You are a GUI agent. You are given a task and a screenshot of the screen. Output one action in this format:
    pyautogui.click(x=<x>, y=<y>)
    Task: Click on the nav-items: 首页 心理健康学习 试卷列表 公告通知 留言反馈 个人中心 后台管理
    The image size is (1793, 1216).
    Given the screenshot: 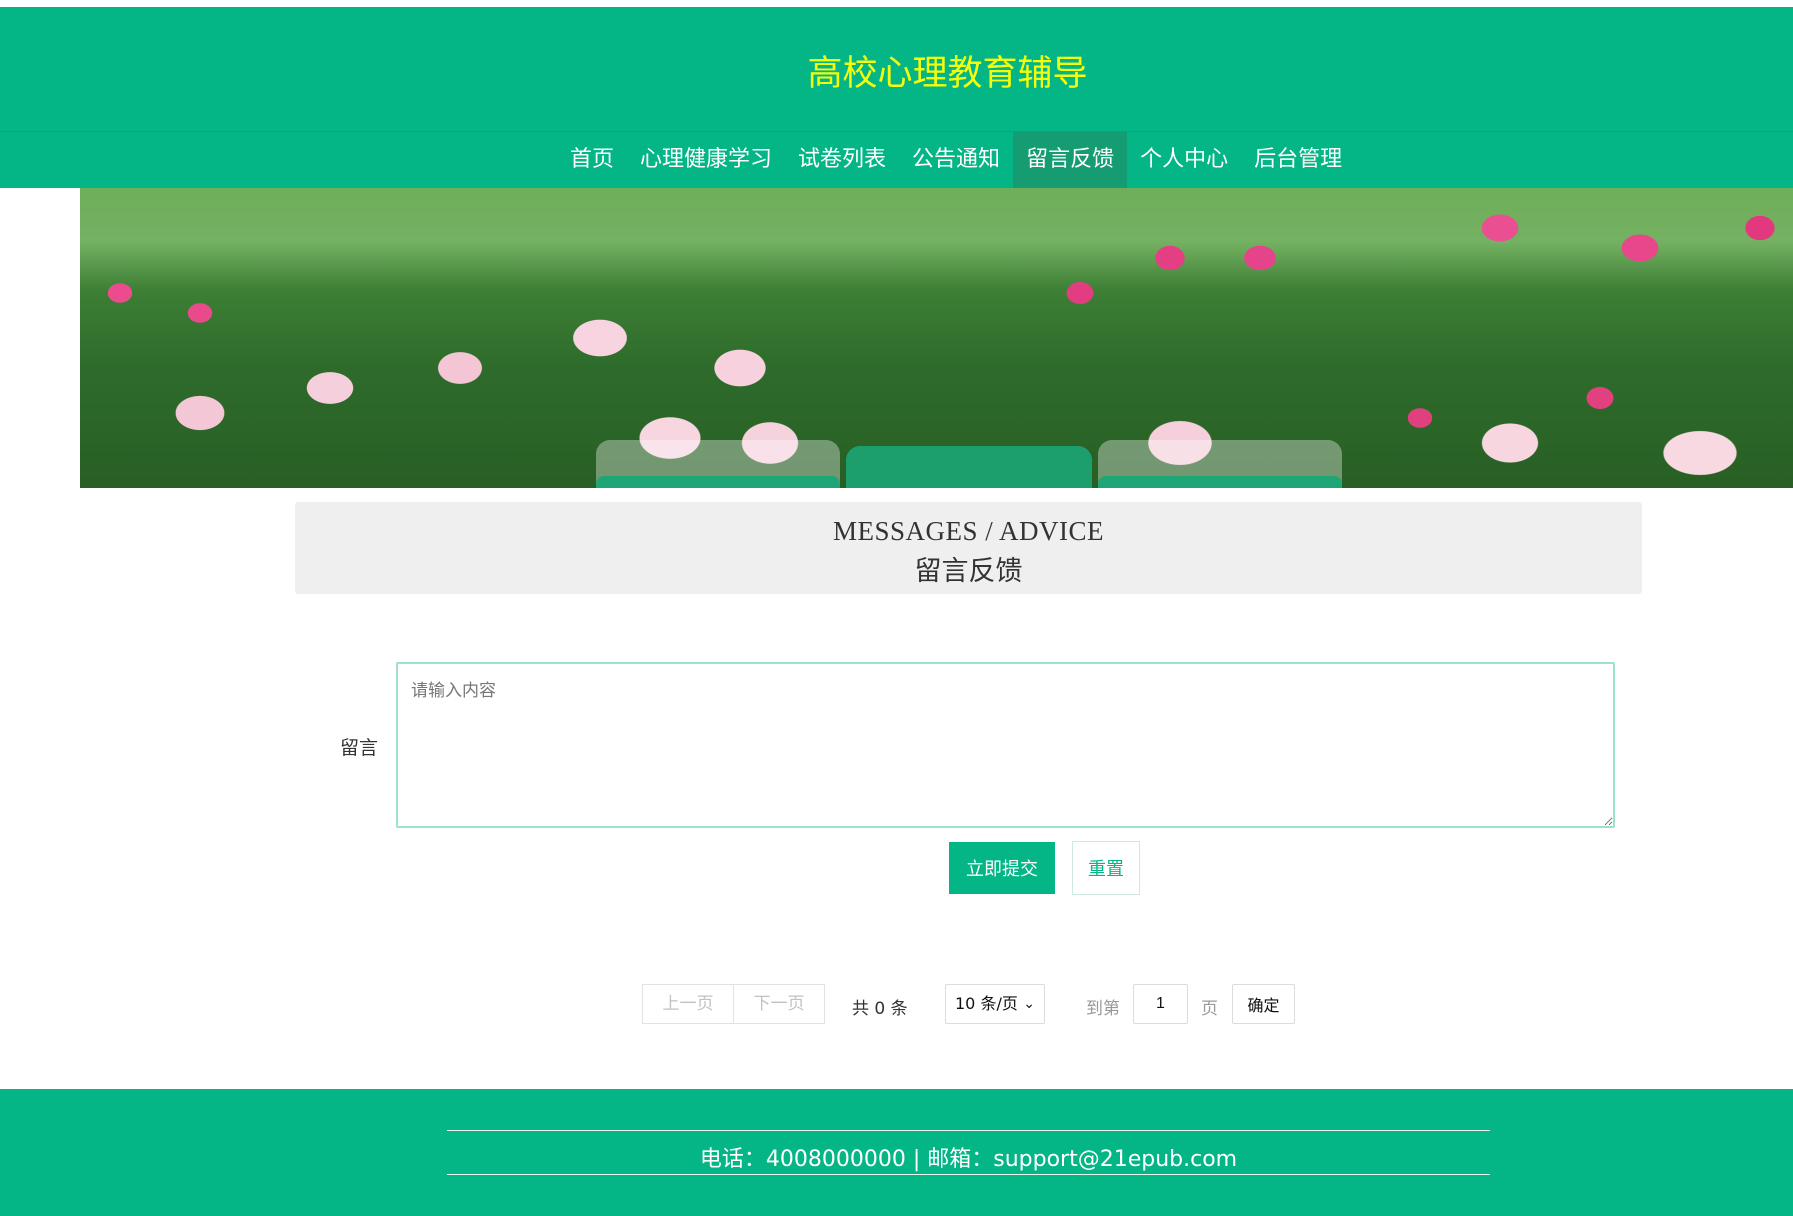 What is the action you would take?
    pyautogui.click(x=956, y=160)
    